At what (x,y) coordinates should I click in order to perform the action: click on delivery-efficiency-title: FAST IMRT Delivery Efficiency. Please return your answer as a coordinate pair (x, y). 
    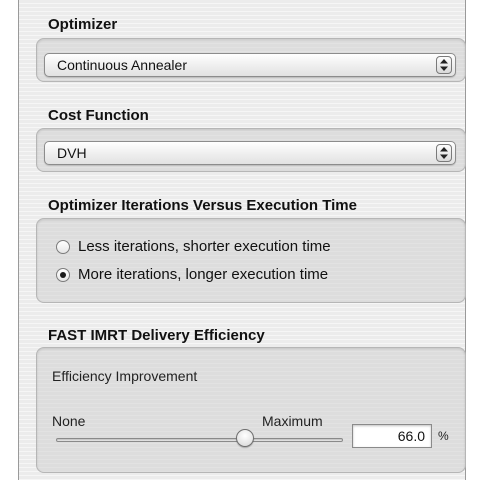
    Looking at the image, I should click on (156, 335).